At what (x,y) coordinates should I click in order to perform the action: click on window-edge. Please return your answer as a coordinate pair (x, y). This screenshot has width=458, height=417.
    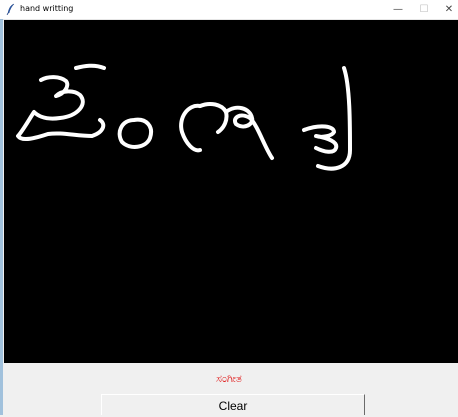
    Looking at the image, I should click on (1, 217).